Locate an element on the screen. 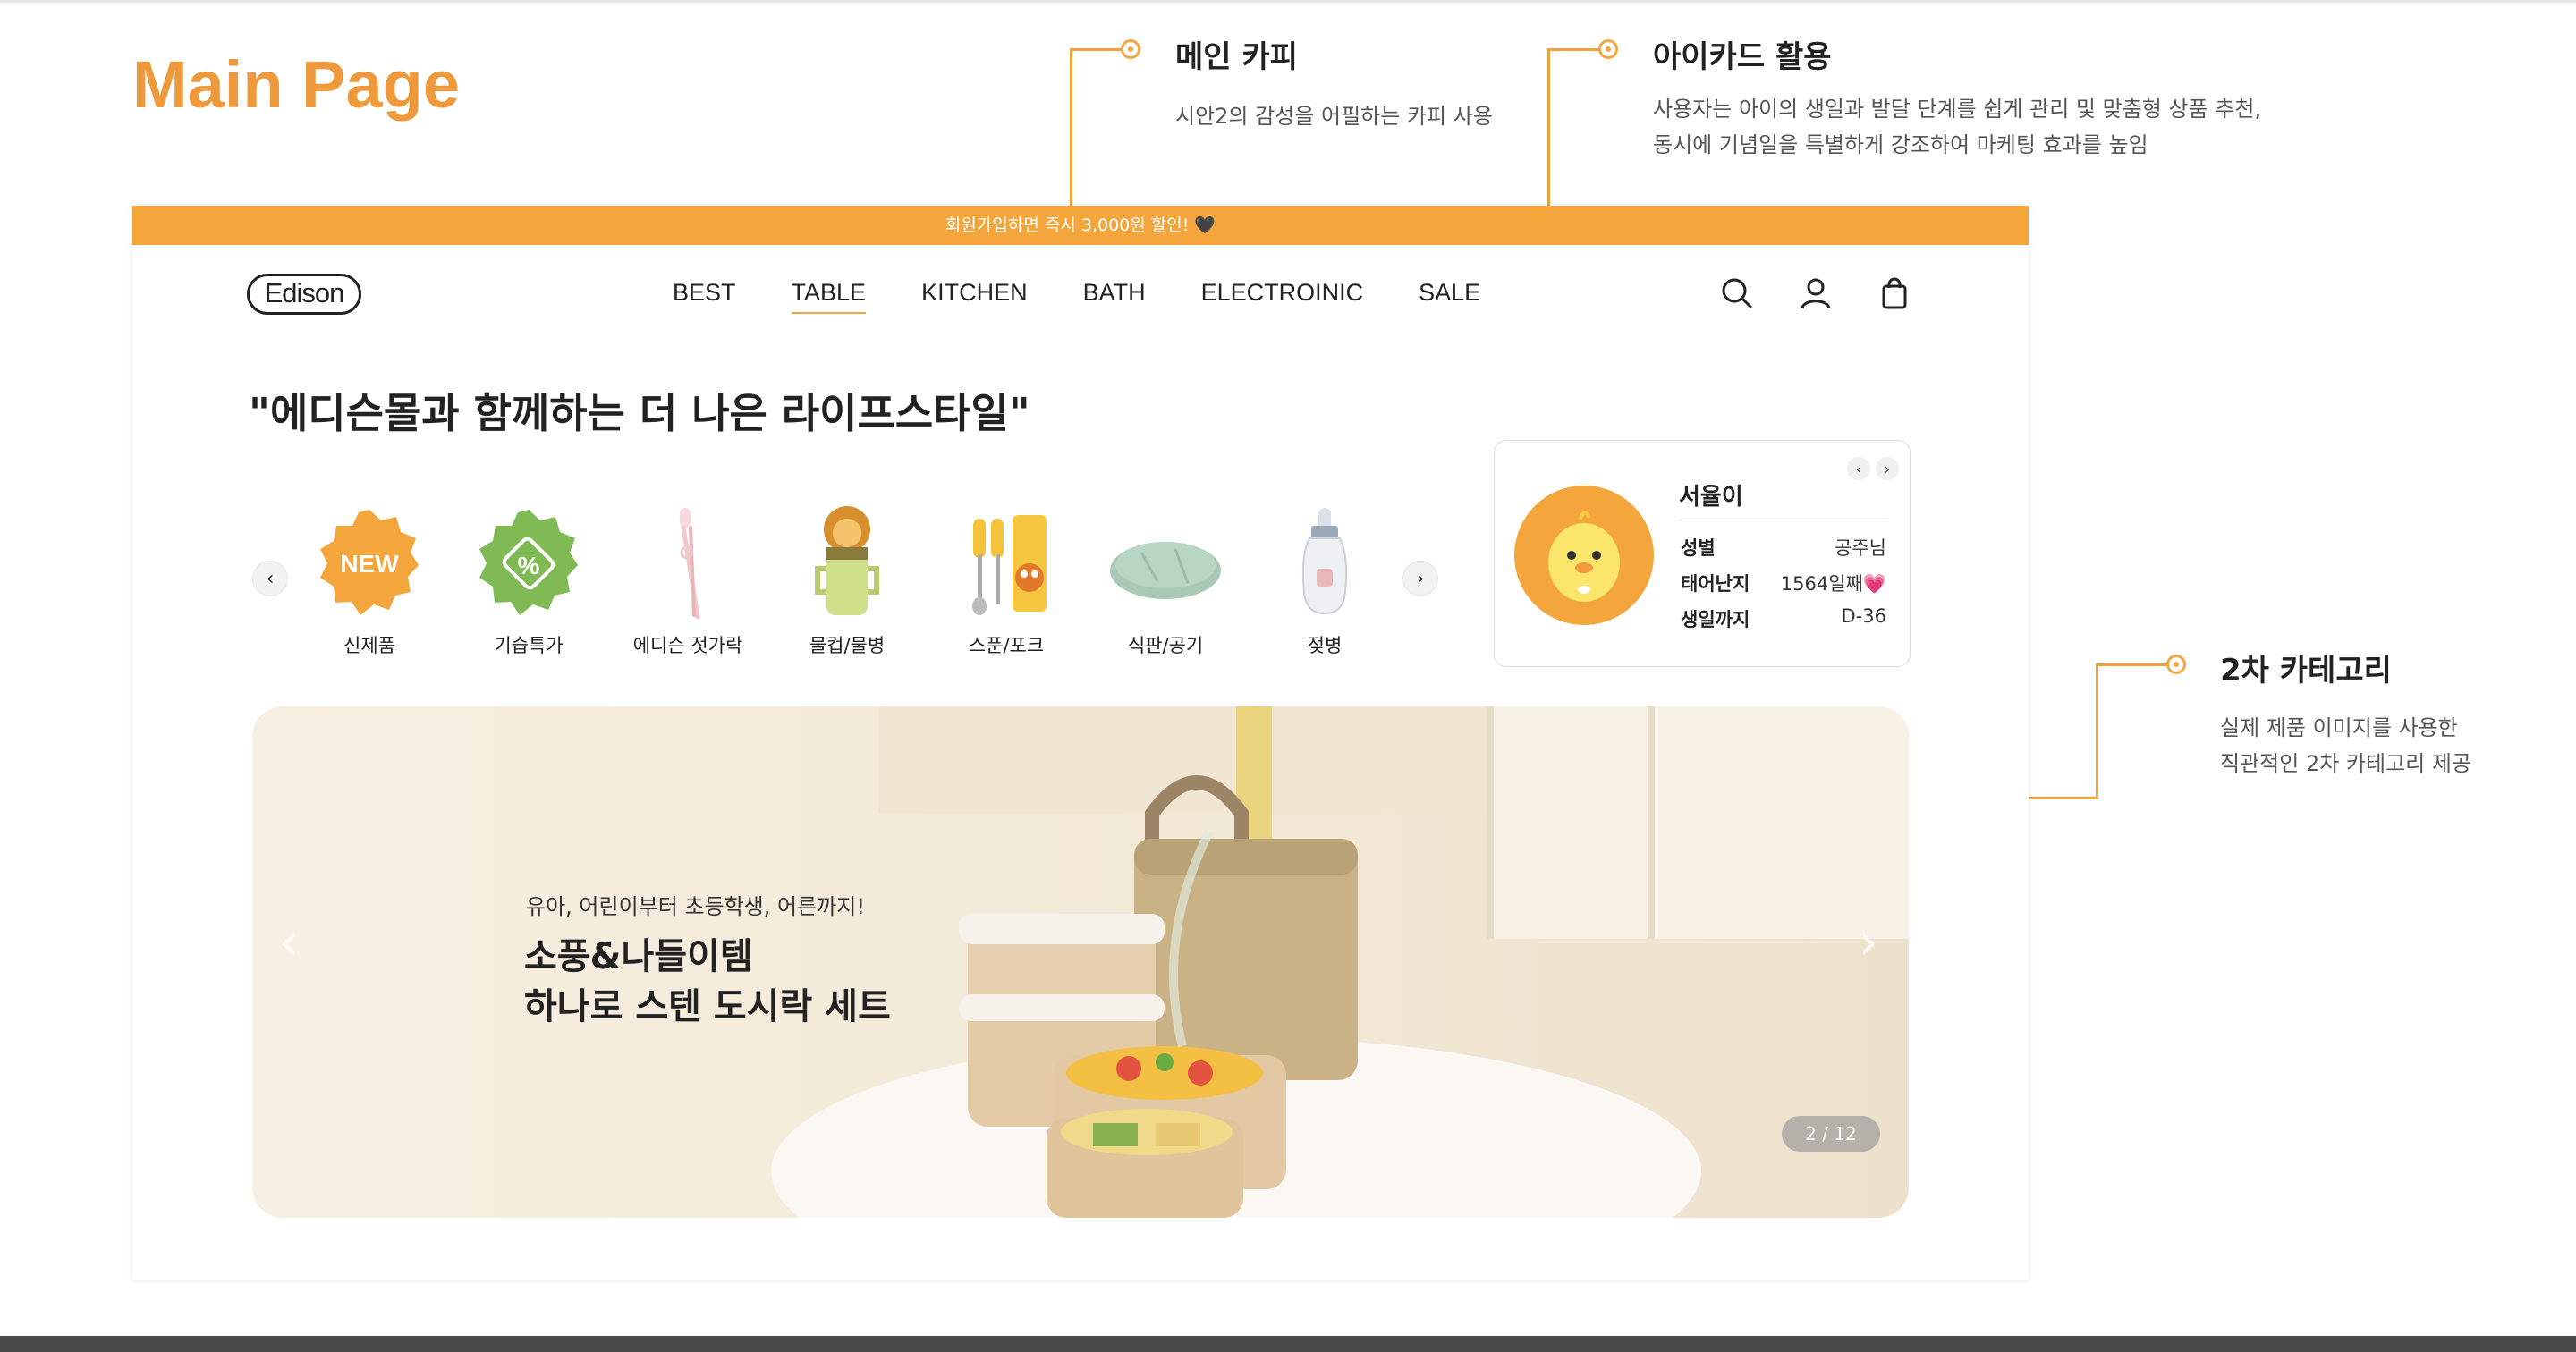  banner-next-arrow: › is located at coordinates (1868, 942).